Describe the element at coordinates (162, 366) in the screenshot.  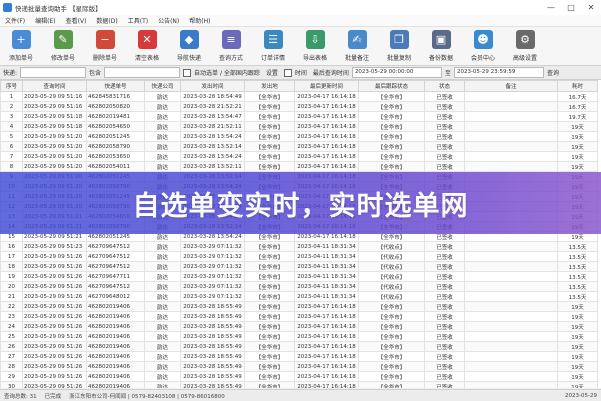
I see `table-cell: 韵达` at that location.